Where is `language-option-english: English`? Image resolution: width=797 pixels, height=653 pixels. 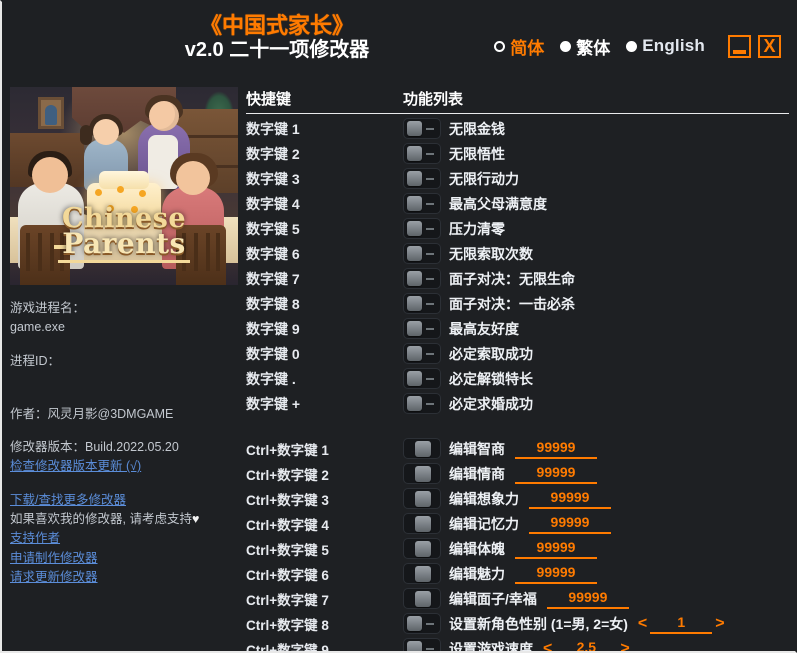
language-option-english: English is located at coordinates (665, 46).